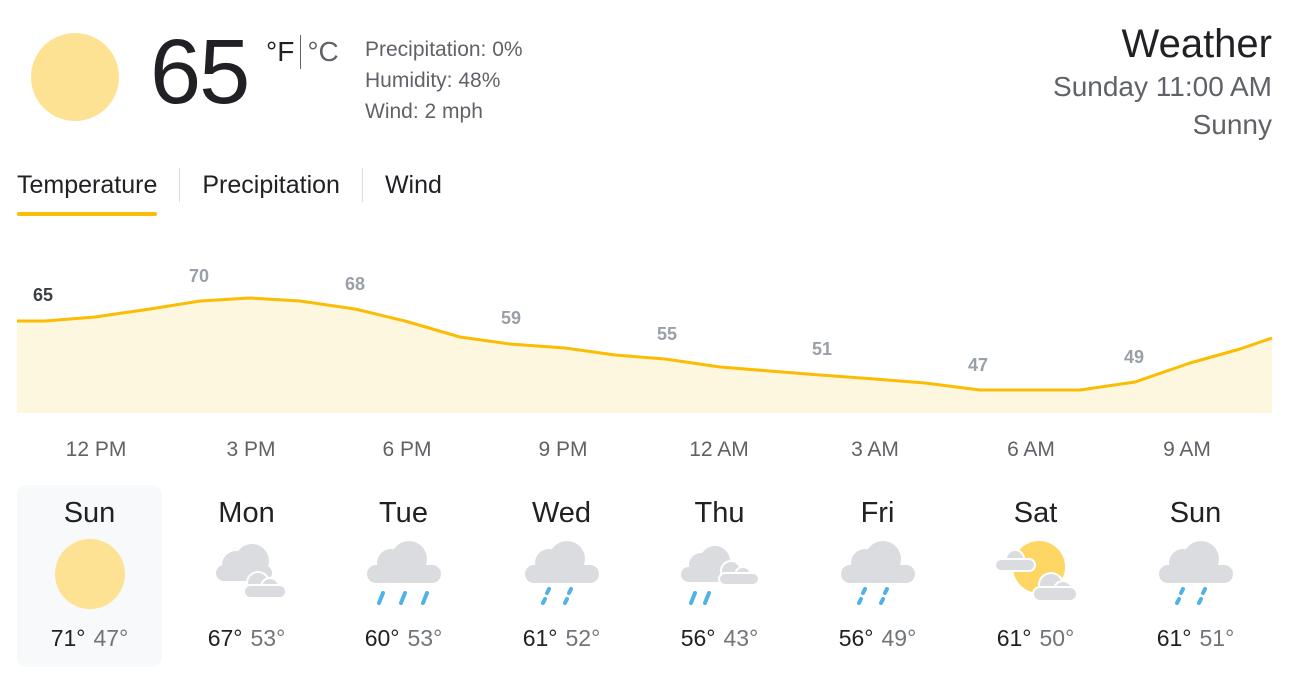 Image resolution: width=1292 pixels, height=685 pixels. I want to click on weather-header: Weather Sunday 11:00 AM Sunny, so click(1162, 82).